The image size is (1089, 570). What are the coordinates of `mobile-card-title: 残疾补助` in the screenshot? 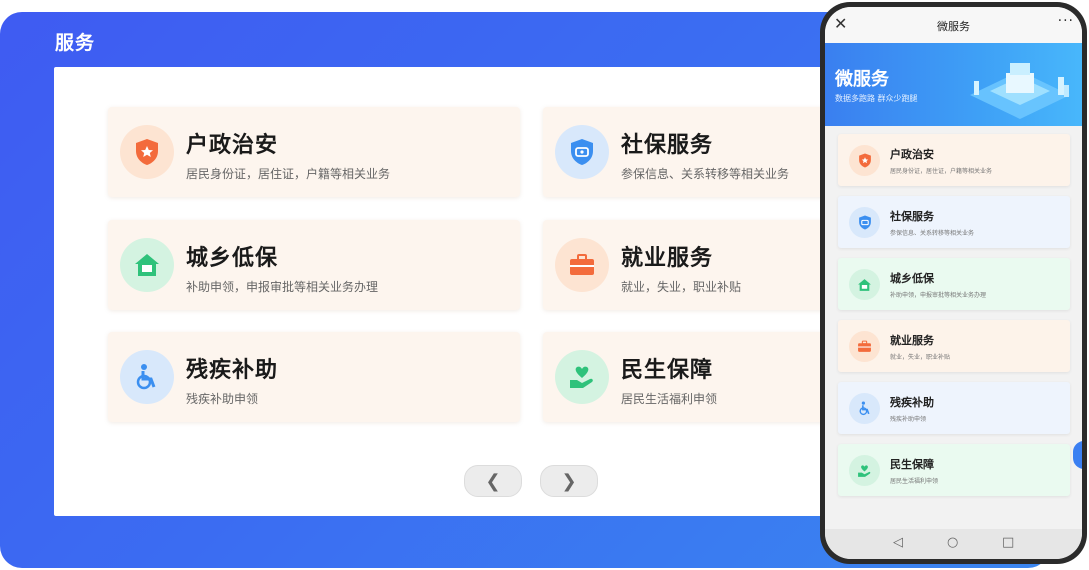 It's located at (912, 402).